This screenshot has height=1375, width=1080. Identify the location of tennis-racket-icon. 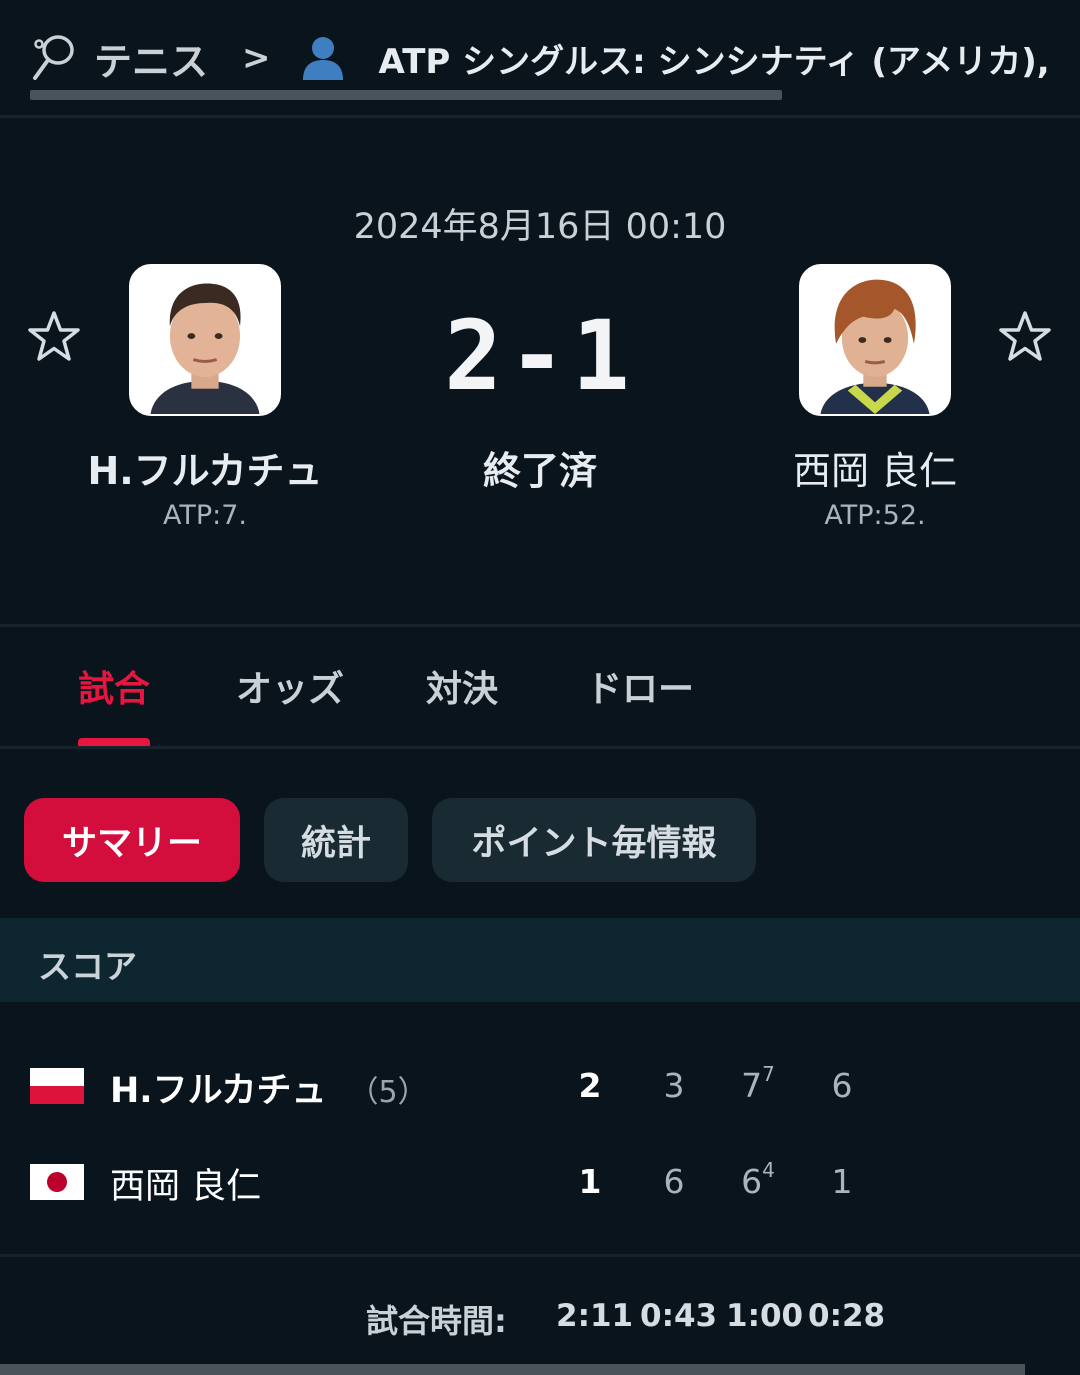
(53, 58).